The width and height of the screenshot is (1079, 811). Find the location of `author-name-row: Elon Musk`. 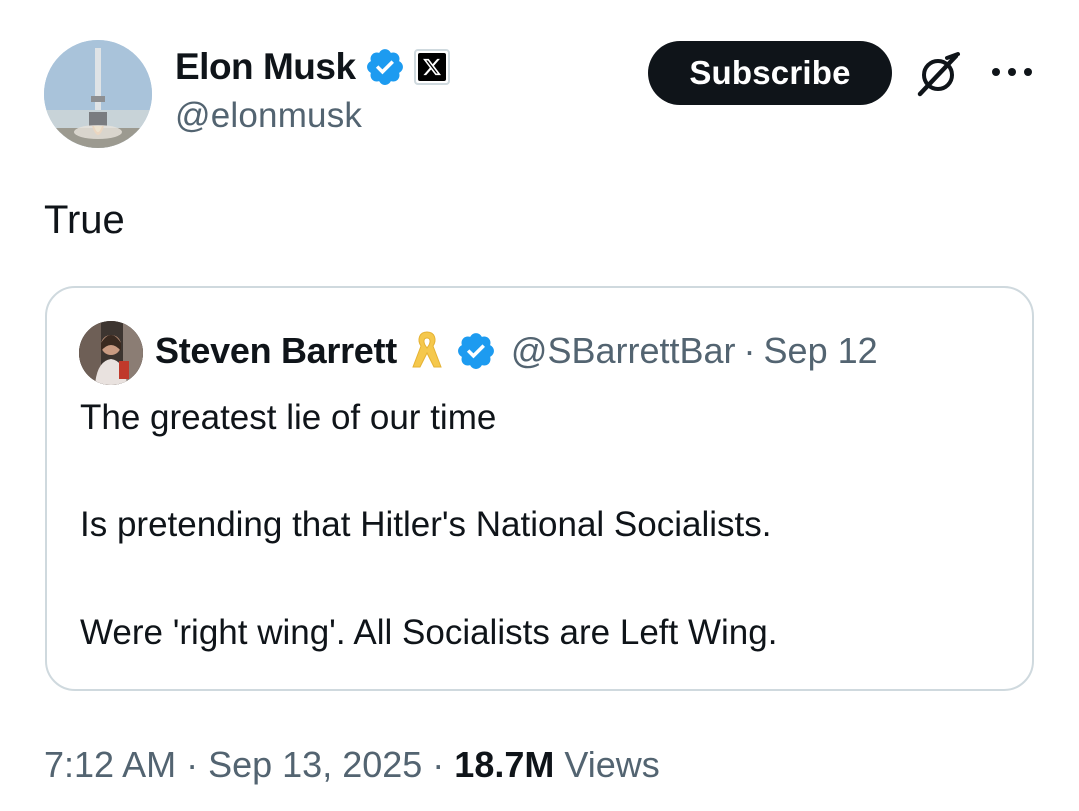

author-name-row: Elon Musk is located at coordinates (312, 67).